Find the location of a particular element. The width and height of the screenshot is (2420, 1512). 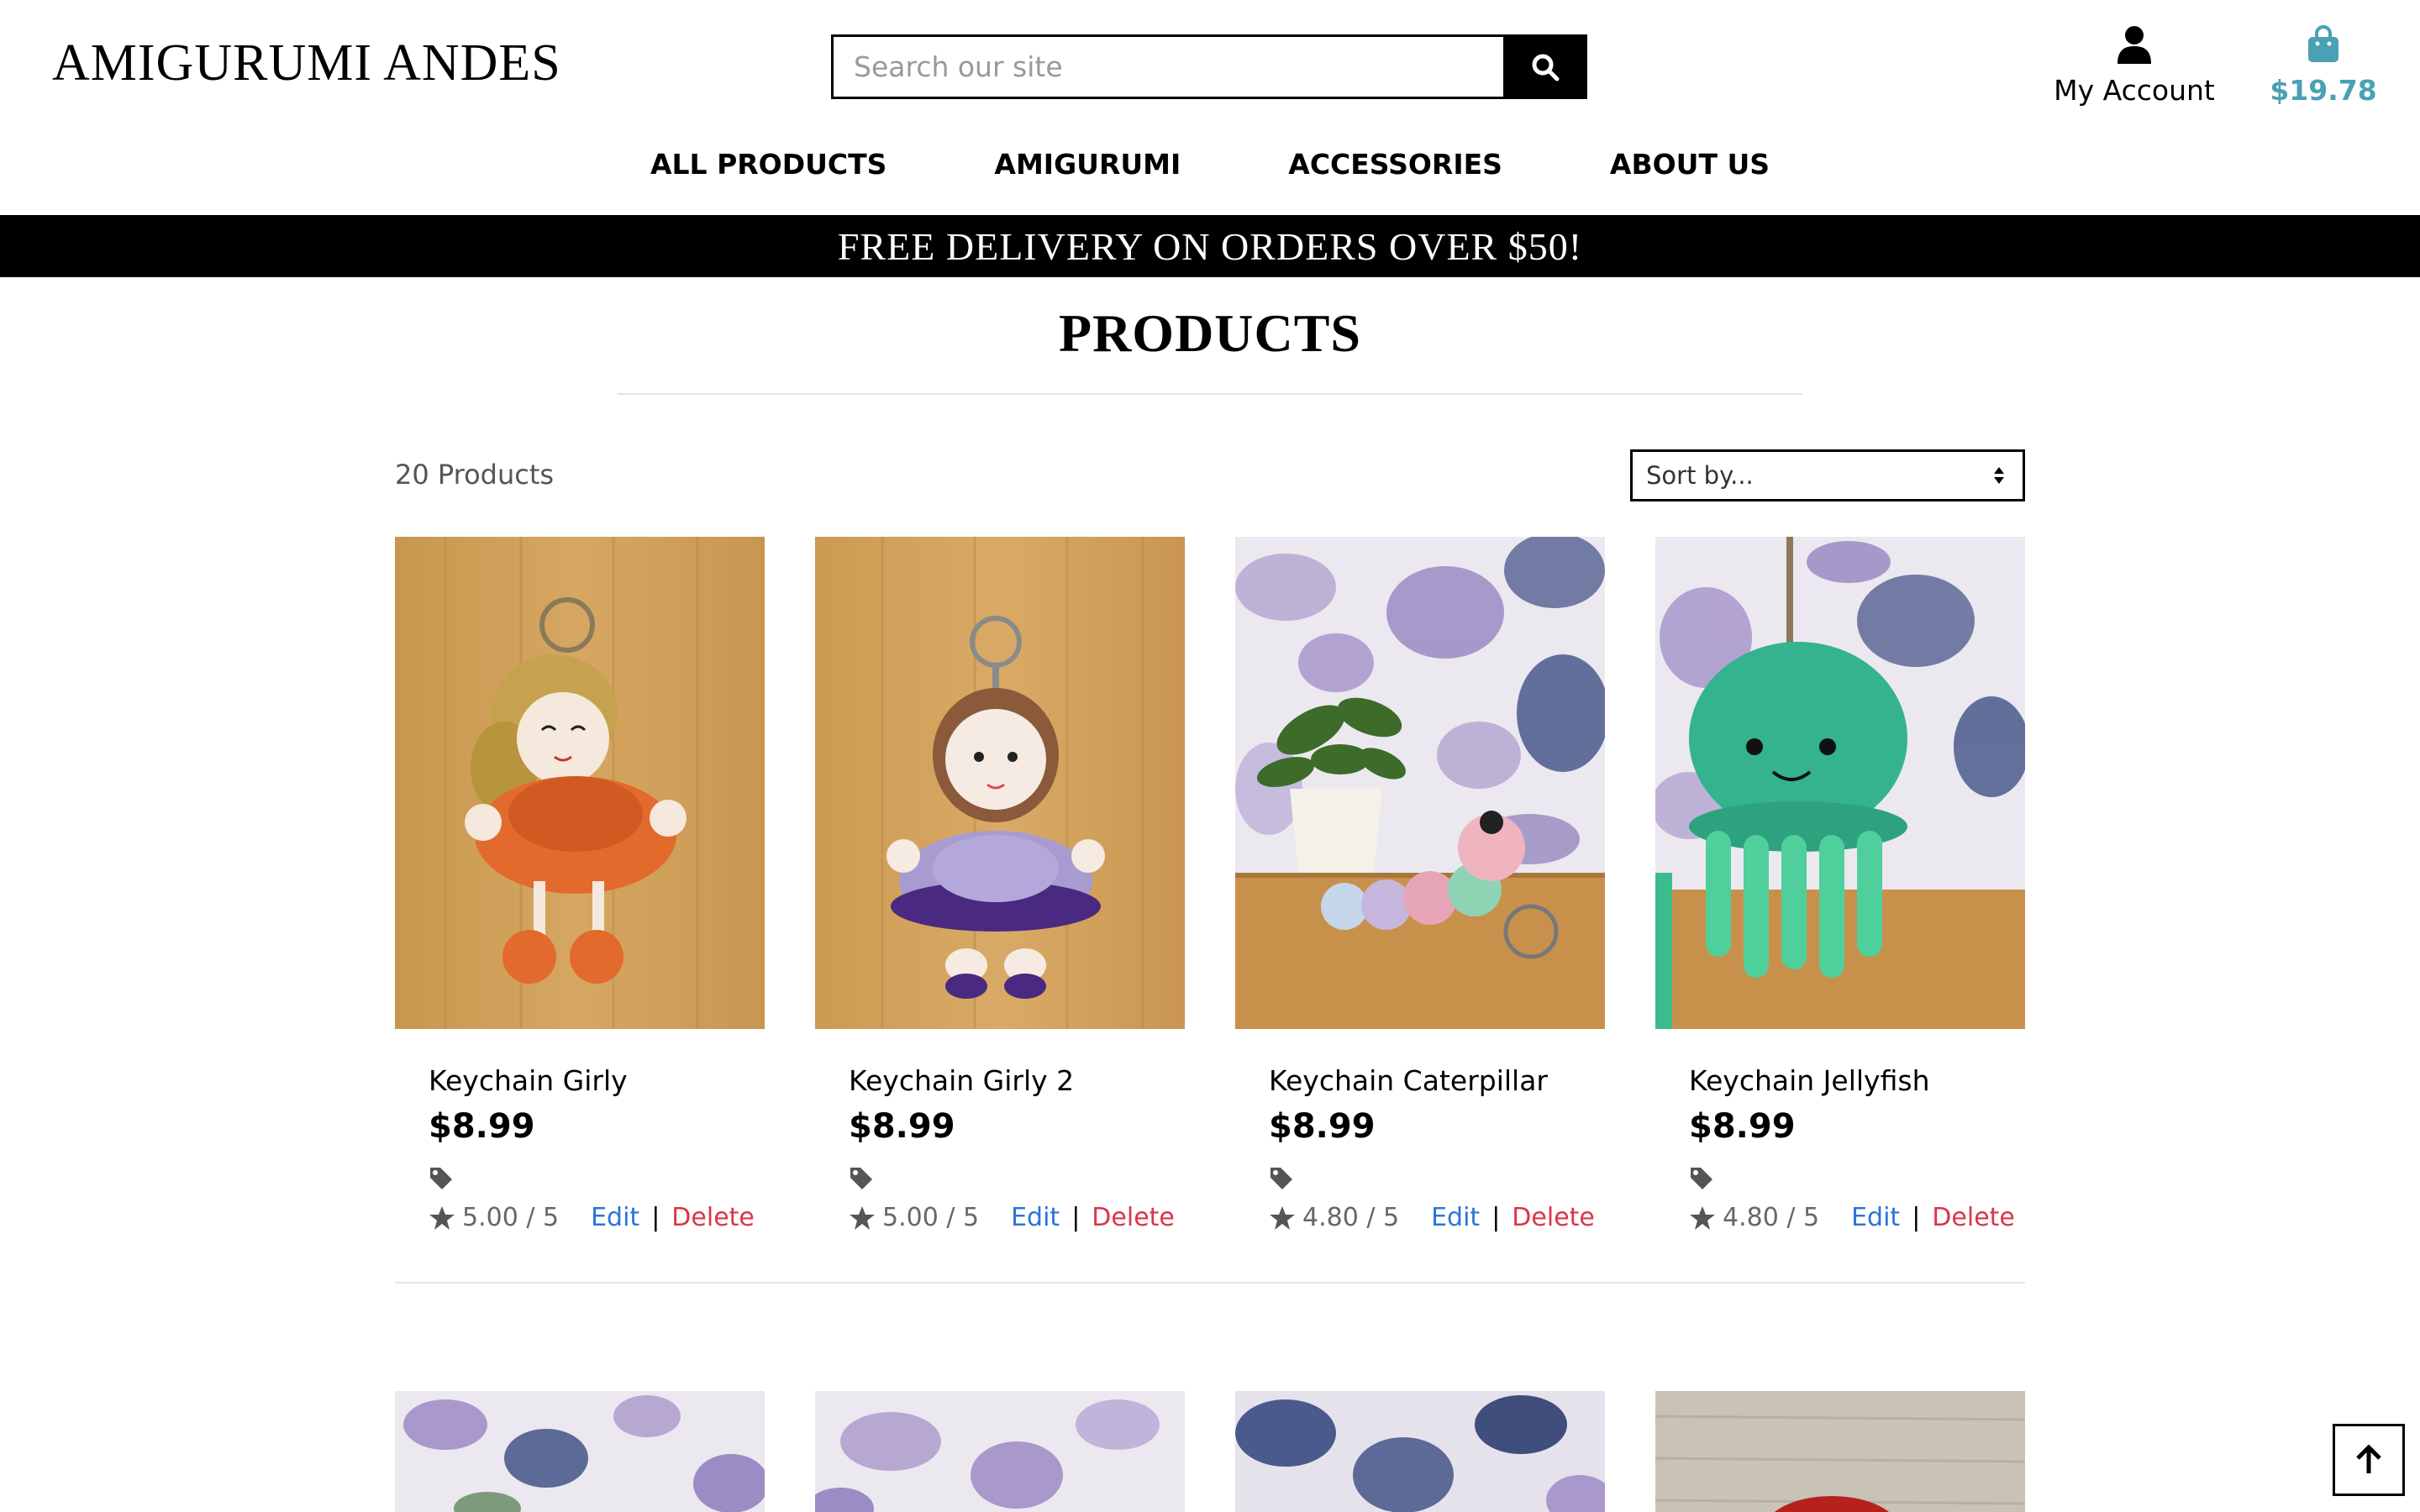

search-button is located at coordinates (1545, 66).